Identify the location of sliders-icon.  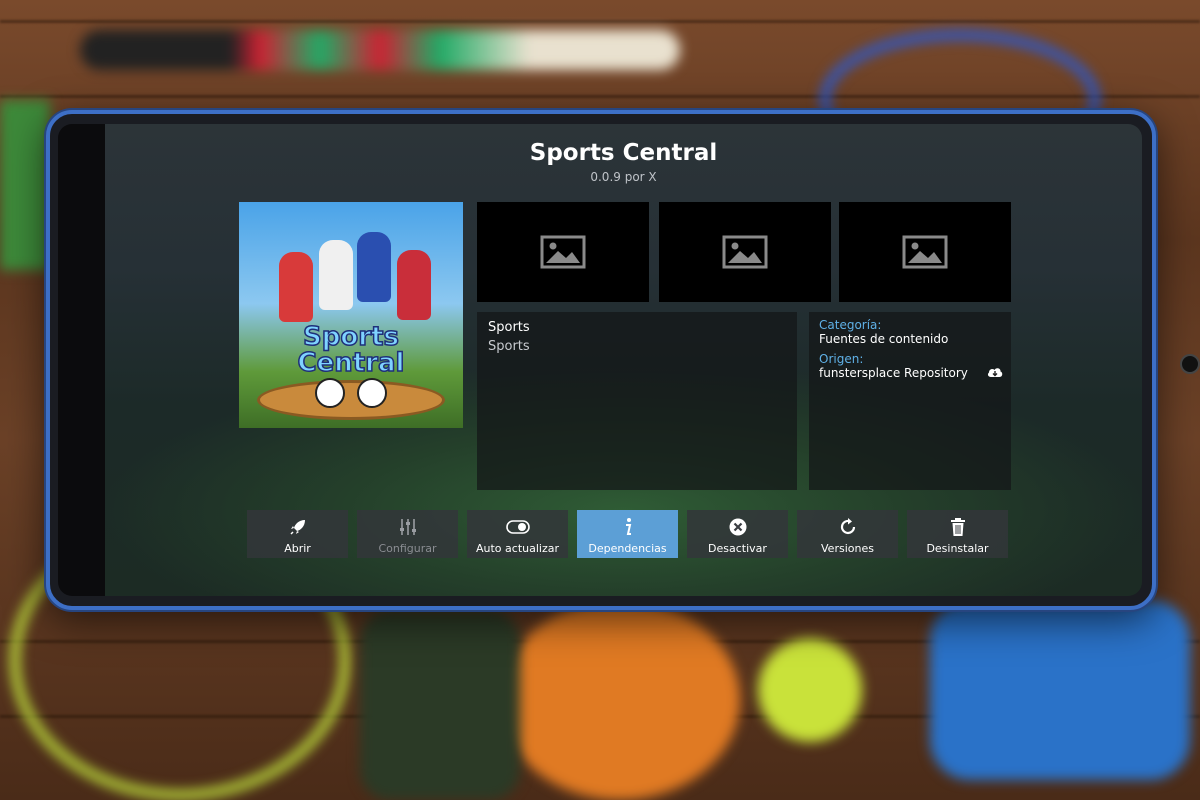
(407, 527).